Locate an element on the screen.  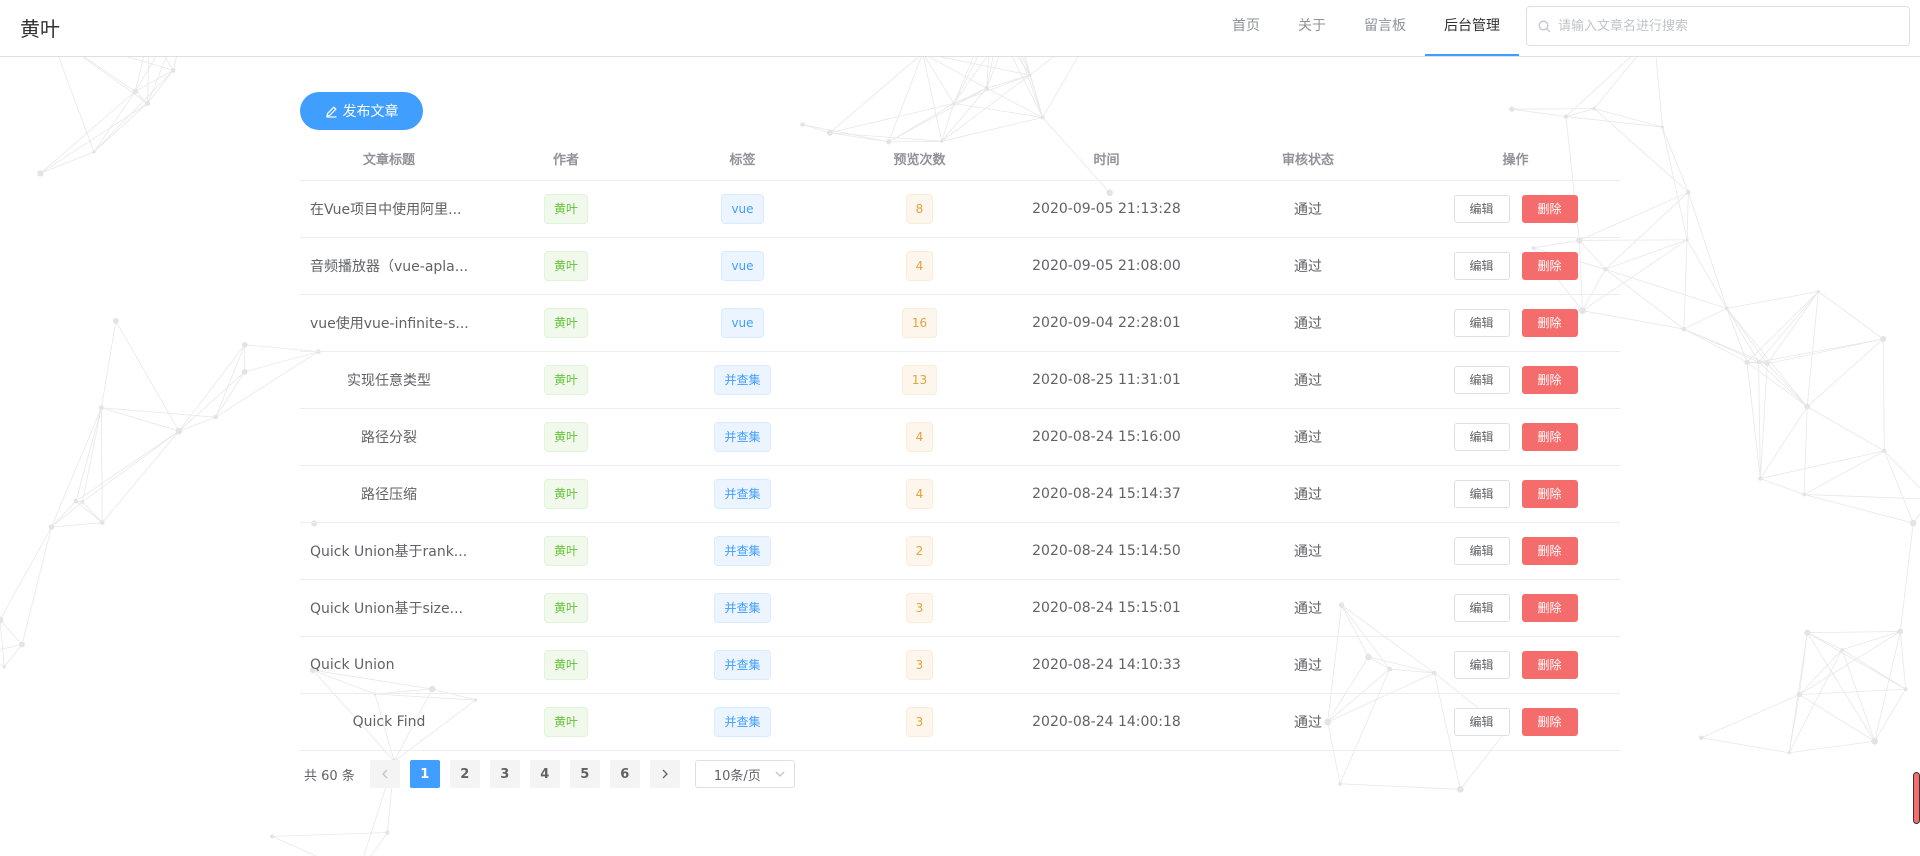
article-title: Quick Find is located at coordinates (389, 722).